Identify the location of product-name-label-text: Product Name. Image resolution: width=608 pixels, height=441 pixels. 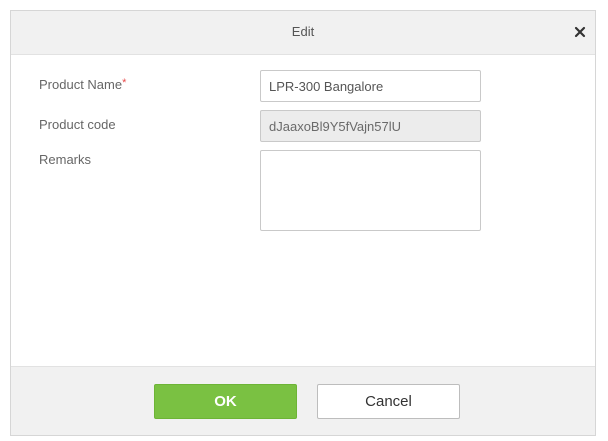
(81, 84).